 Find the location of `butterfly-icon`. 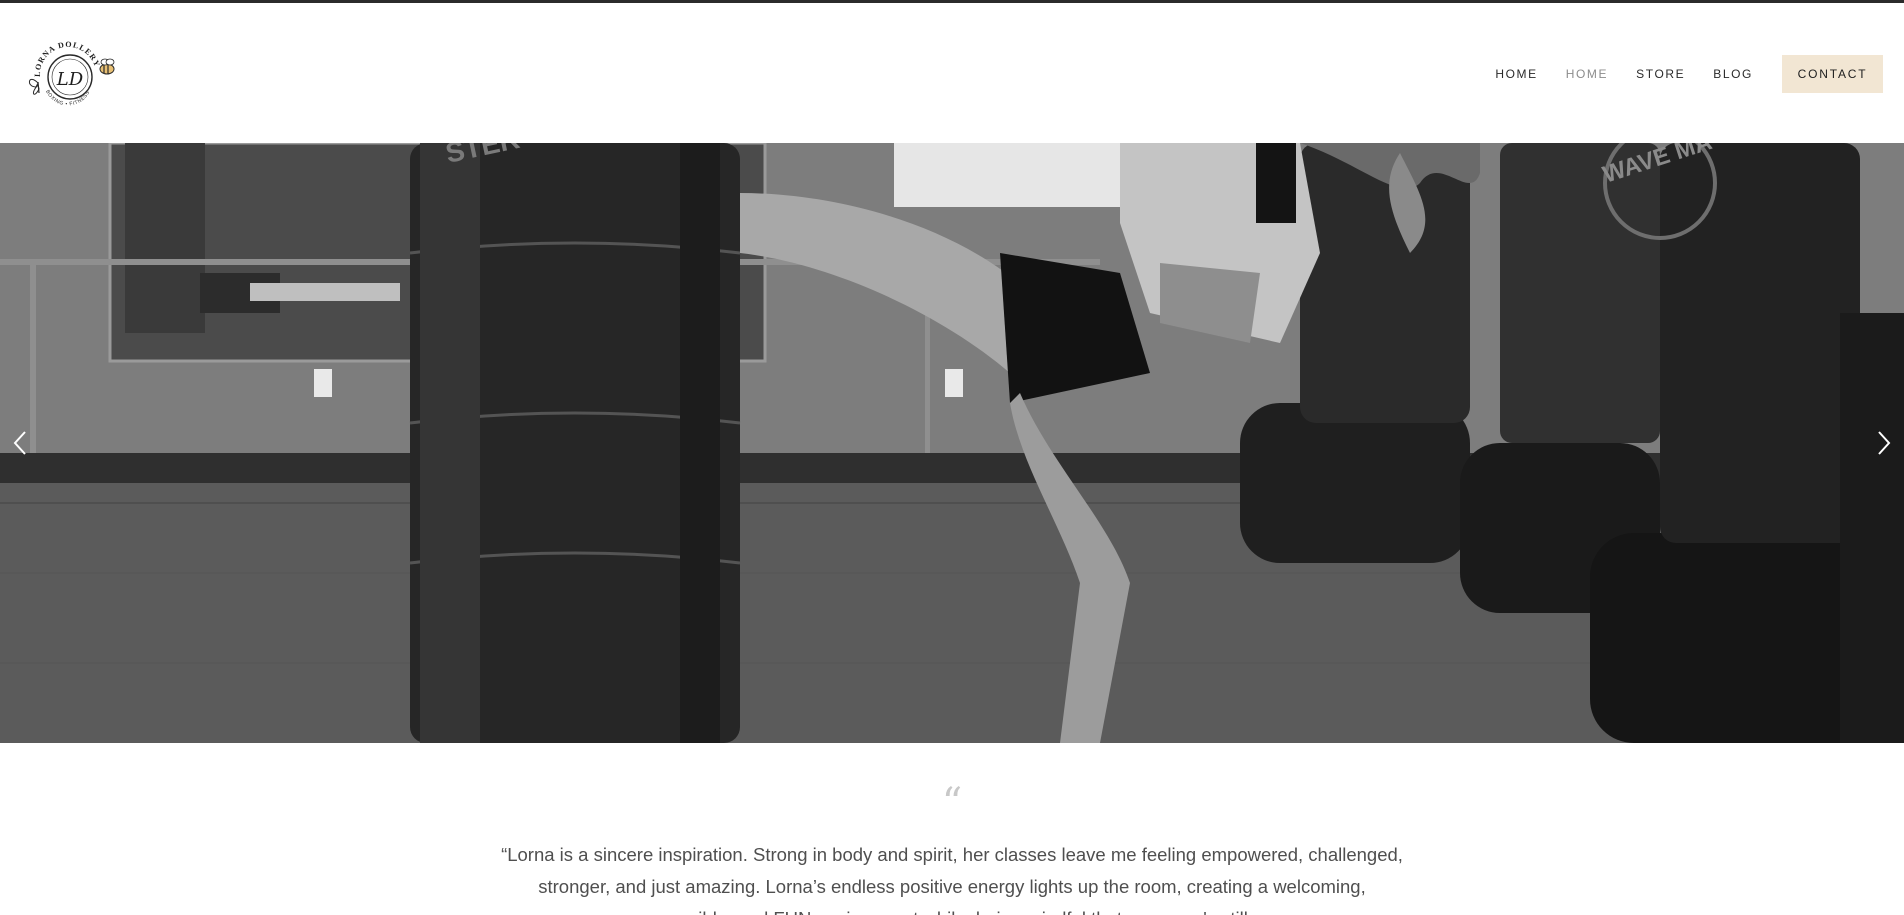

butterfly-icon is located at coordinates (34, 86).